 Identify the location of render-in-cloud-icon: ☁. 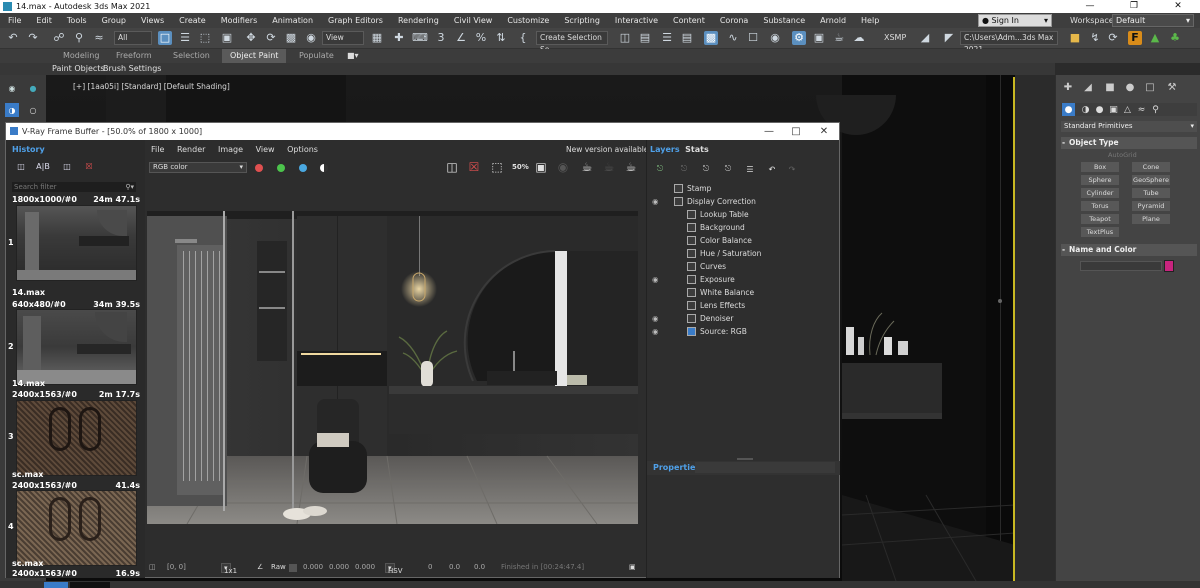
(859, 38).